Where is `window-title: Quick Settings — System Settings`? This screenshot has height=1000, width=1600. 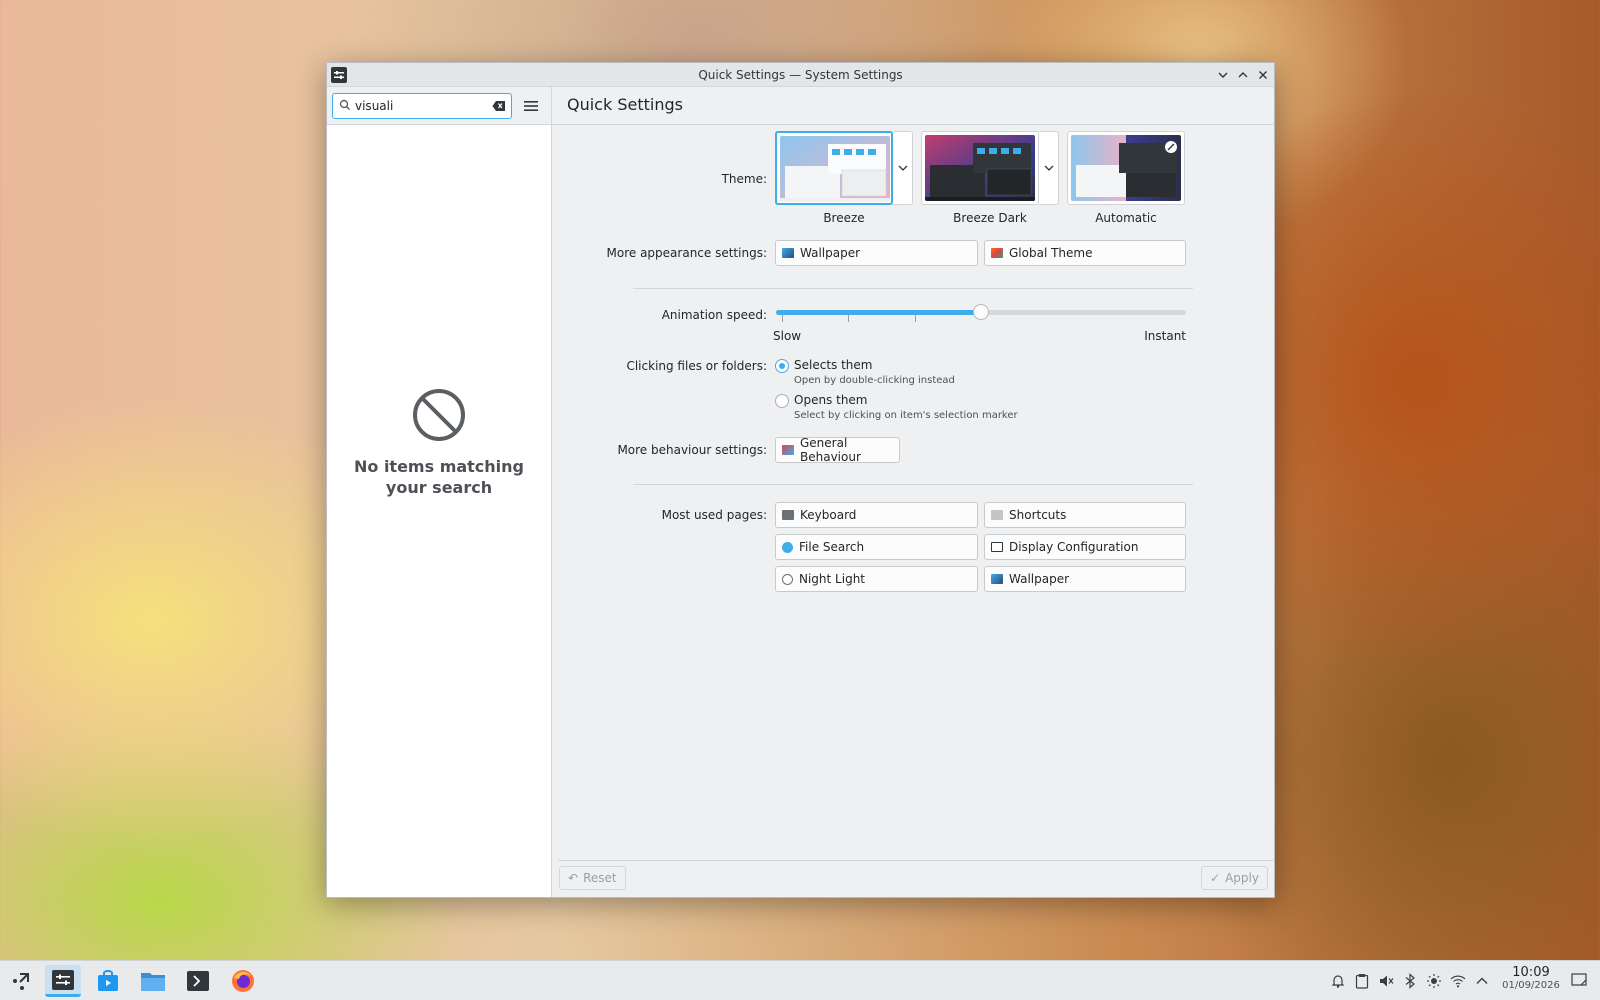
window-title: Quick Settings — System Settings is located at coordinates (800, 75).